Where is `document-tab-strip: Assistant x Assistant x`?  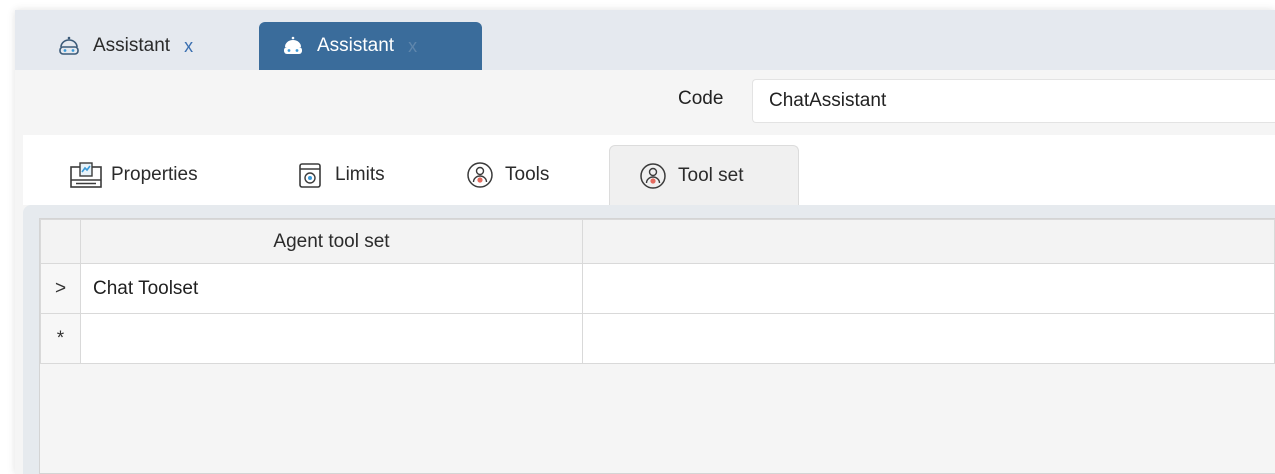
document-tab-strip: Assistant x Assistant x is located at coordinates (645, 40).